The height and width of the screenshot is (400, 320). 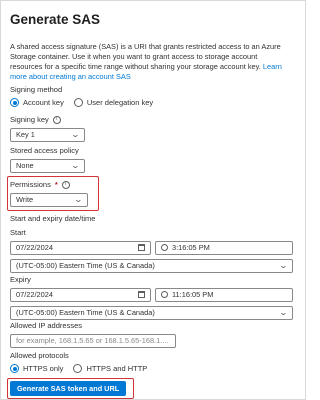 What do you see at coordinates (44, 150) in the screenshot?
I see `stored-access-policy-label: Stored access policy` at bounding box center [44, 150].